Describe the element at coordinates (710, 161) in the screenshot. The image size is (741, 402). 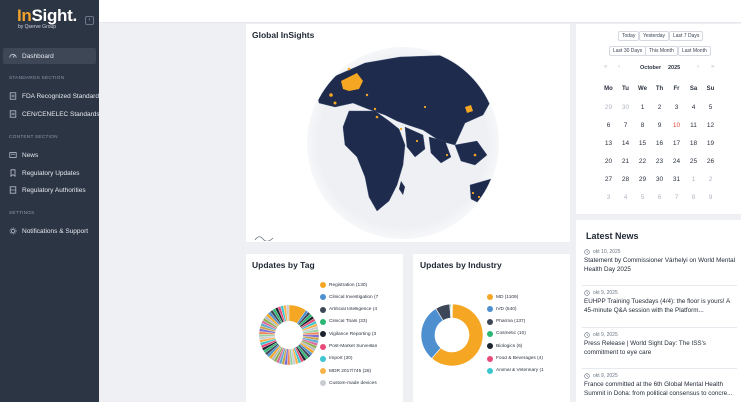
I see `calendar-day: 26` at that location.